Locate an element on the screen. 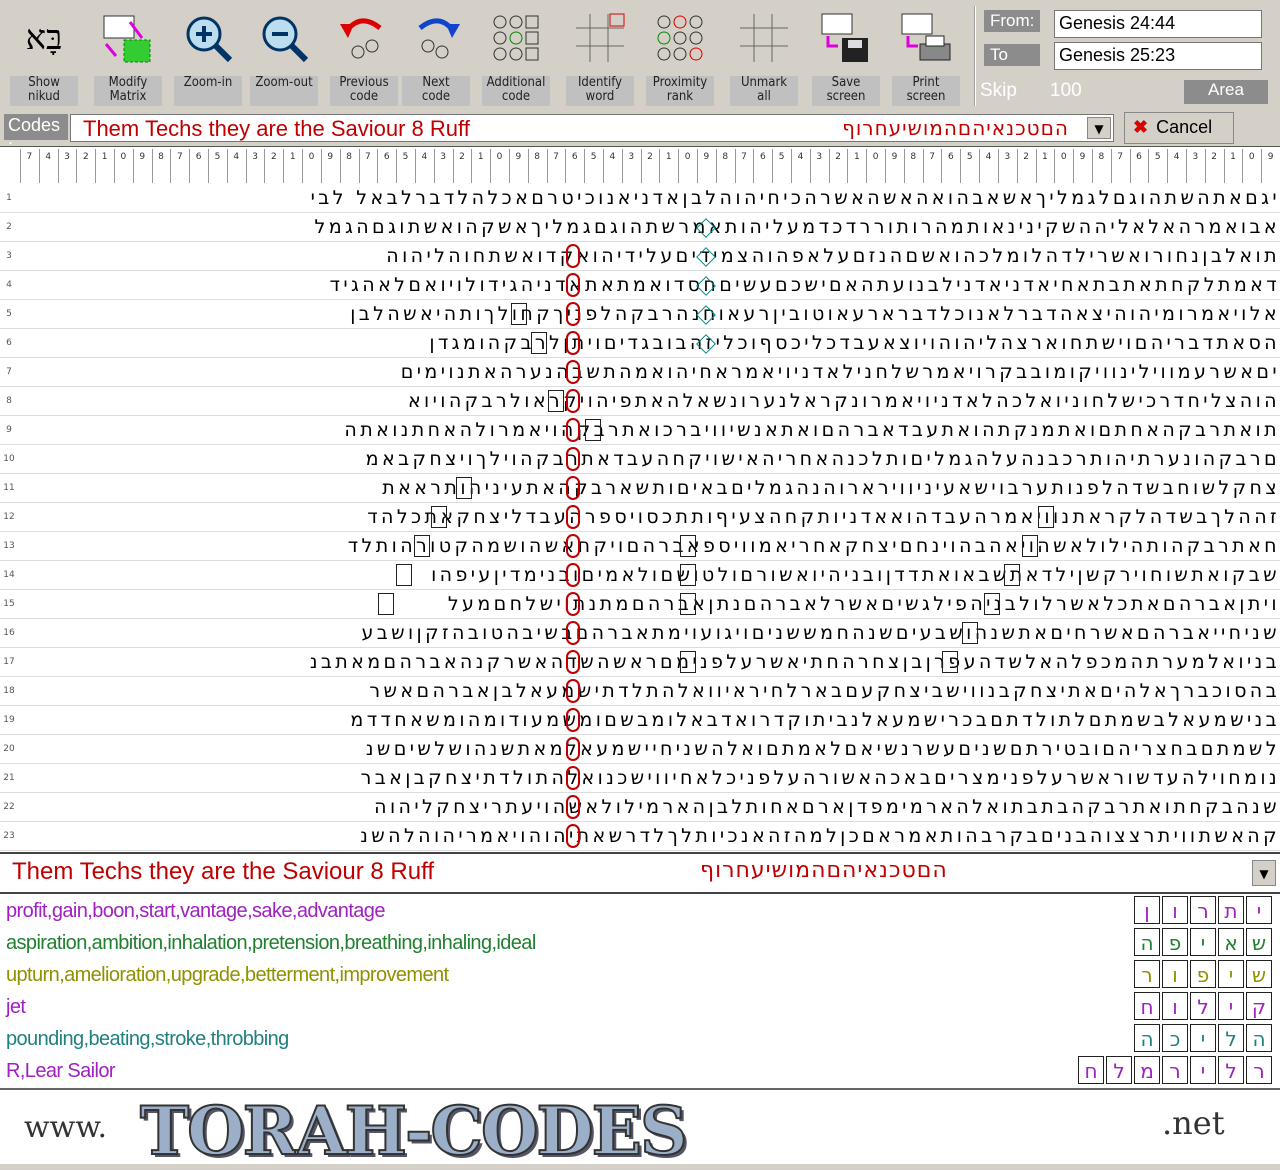 The height and width of the screenshot is (1170, 1280). identify-word-icon is located at coordinates (600, 38).